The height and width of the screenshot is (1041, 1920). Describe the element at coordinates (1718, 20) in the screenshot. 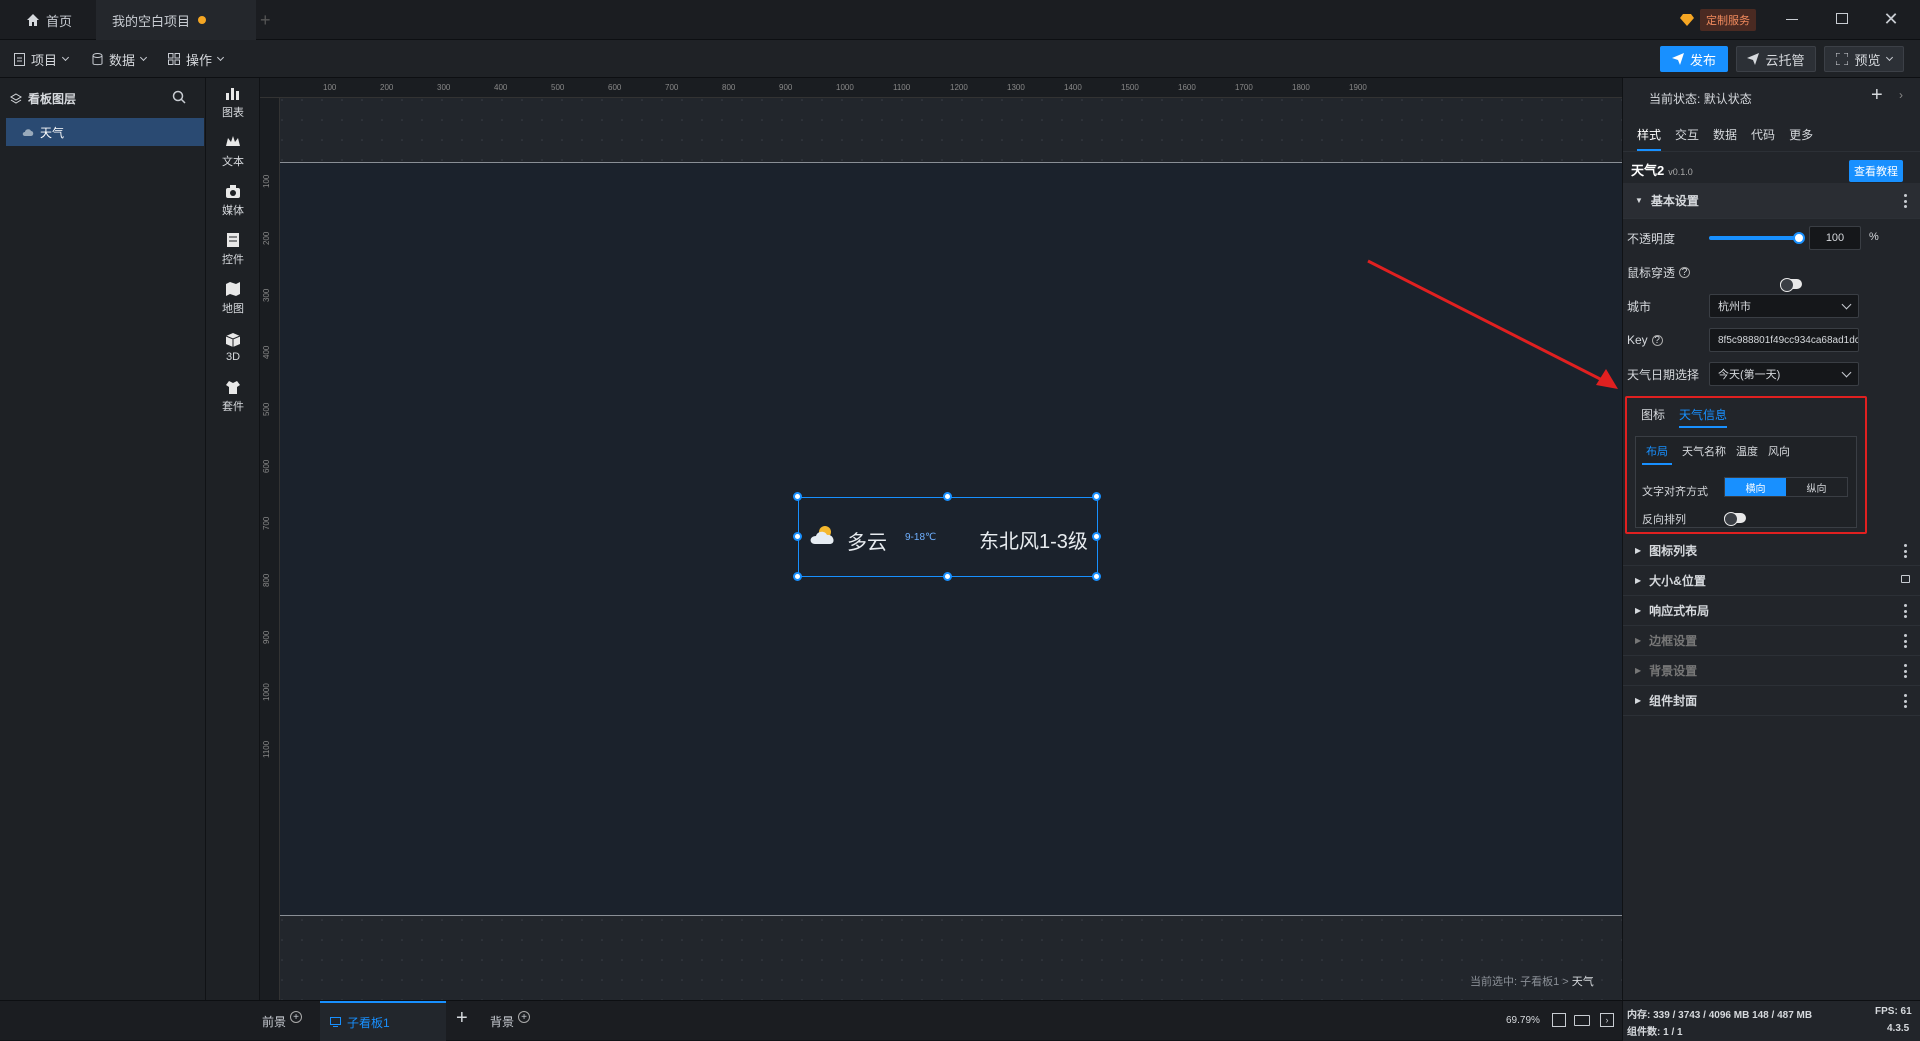

I see `custom-service-button: 定制服务` at that location.